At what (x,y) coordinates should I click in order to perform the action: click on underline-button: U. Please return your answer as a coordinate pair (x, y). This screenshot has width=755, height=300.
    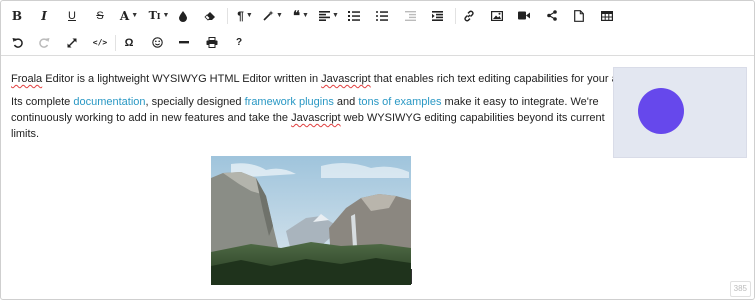
    Looking at the image, I should click on (72, 15).